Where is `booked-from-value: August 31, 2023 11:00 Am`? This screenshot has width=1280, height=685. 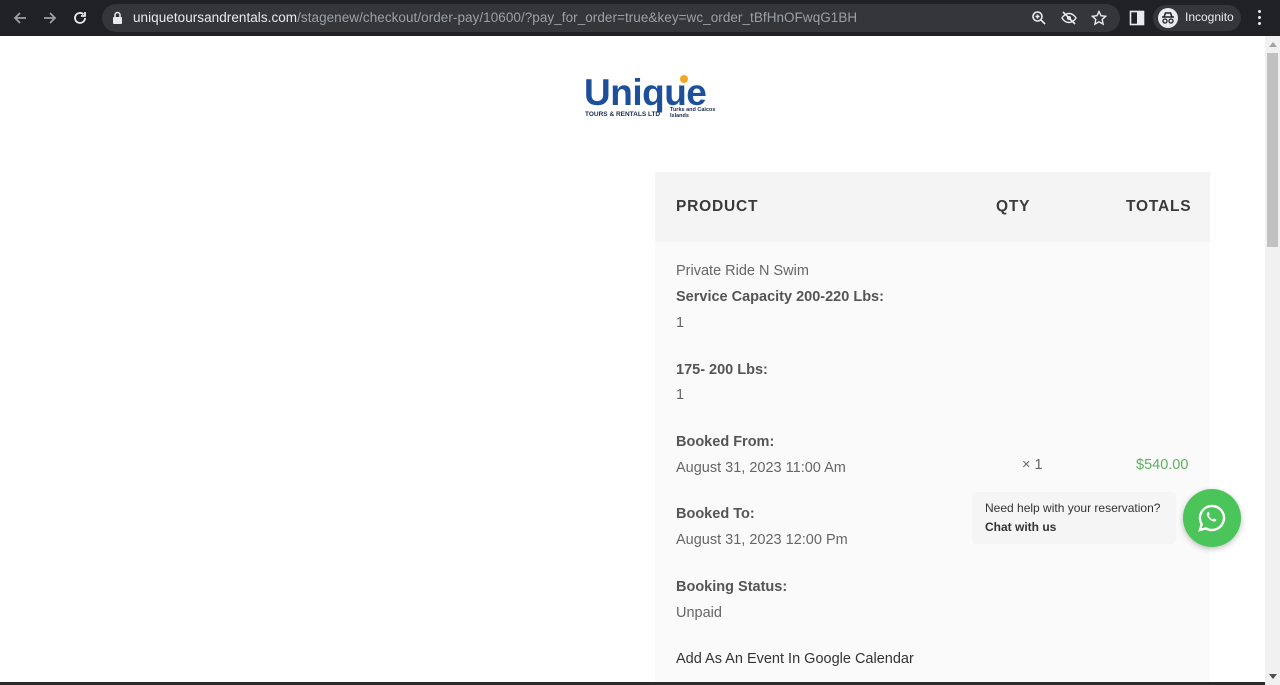
booked-from-value: August 31, 2023 11:00 Am is located at coordinates (761, 468).